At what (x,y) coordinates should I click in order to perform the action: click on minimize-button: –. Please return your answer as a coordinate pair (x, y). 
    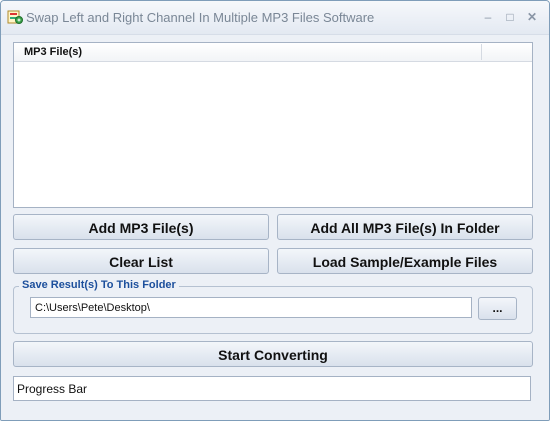
    Looking at the image, I should click on (488, 17).